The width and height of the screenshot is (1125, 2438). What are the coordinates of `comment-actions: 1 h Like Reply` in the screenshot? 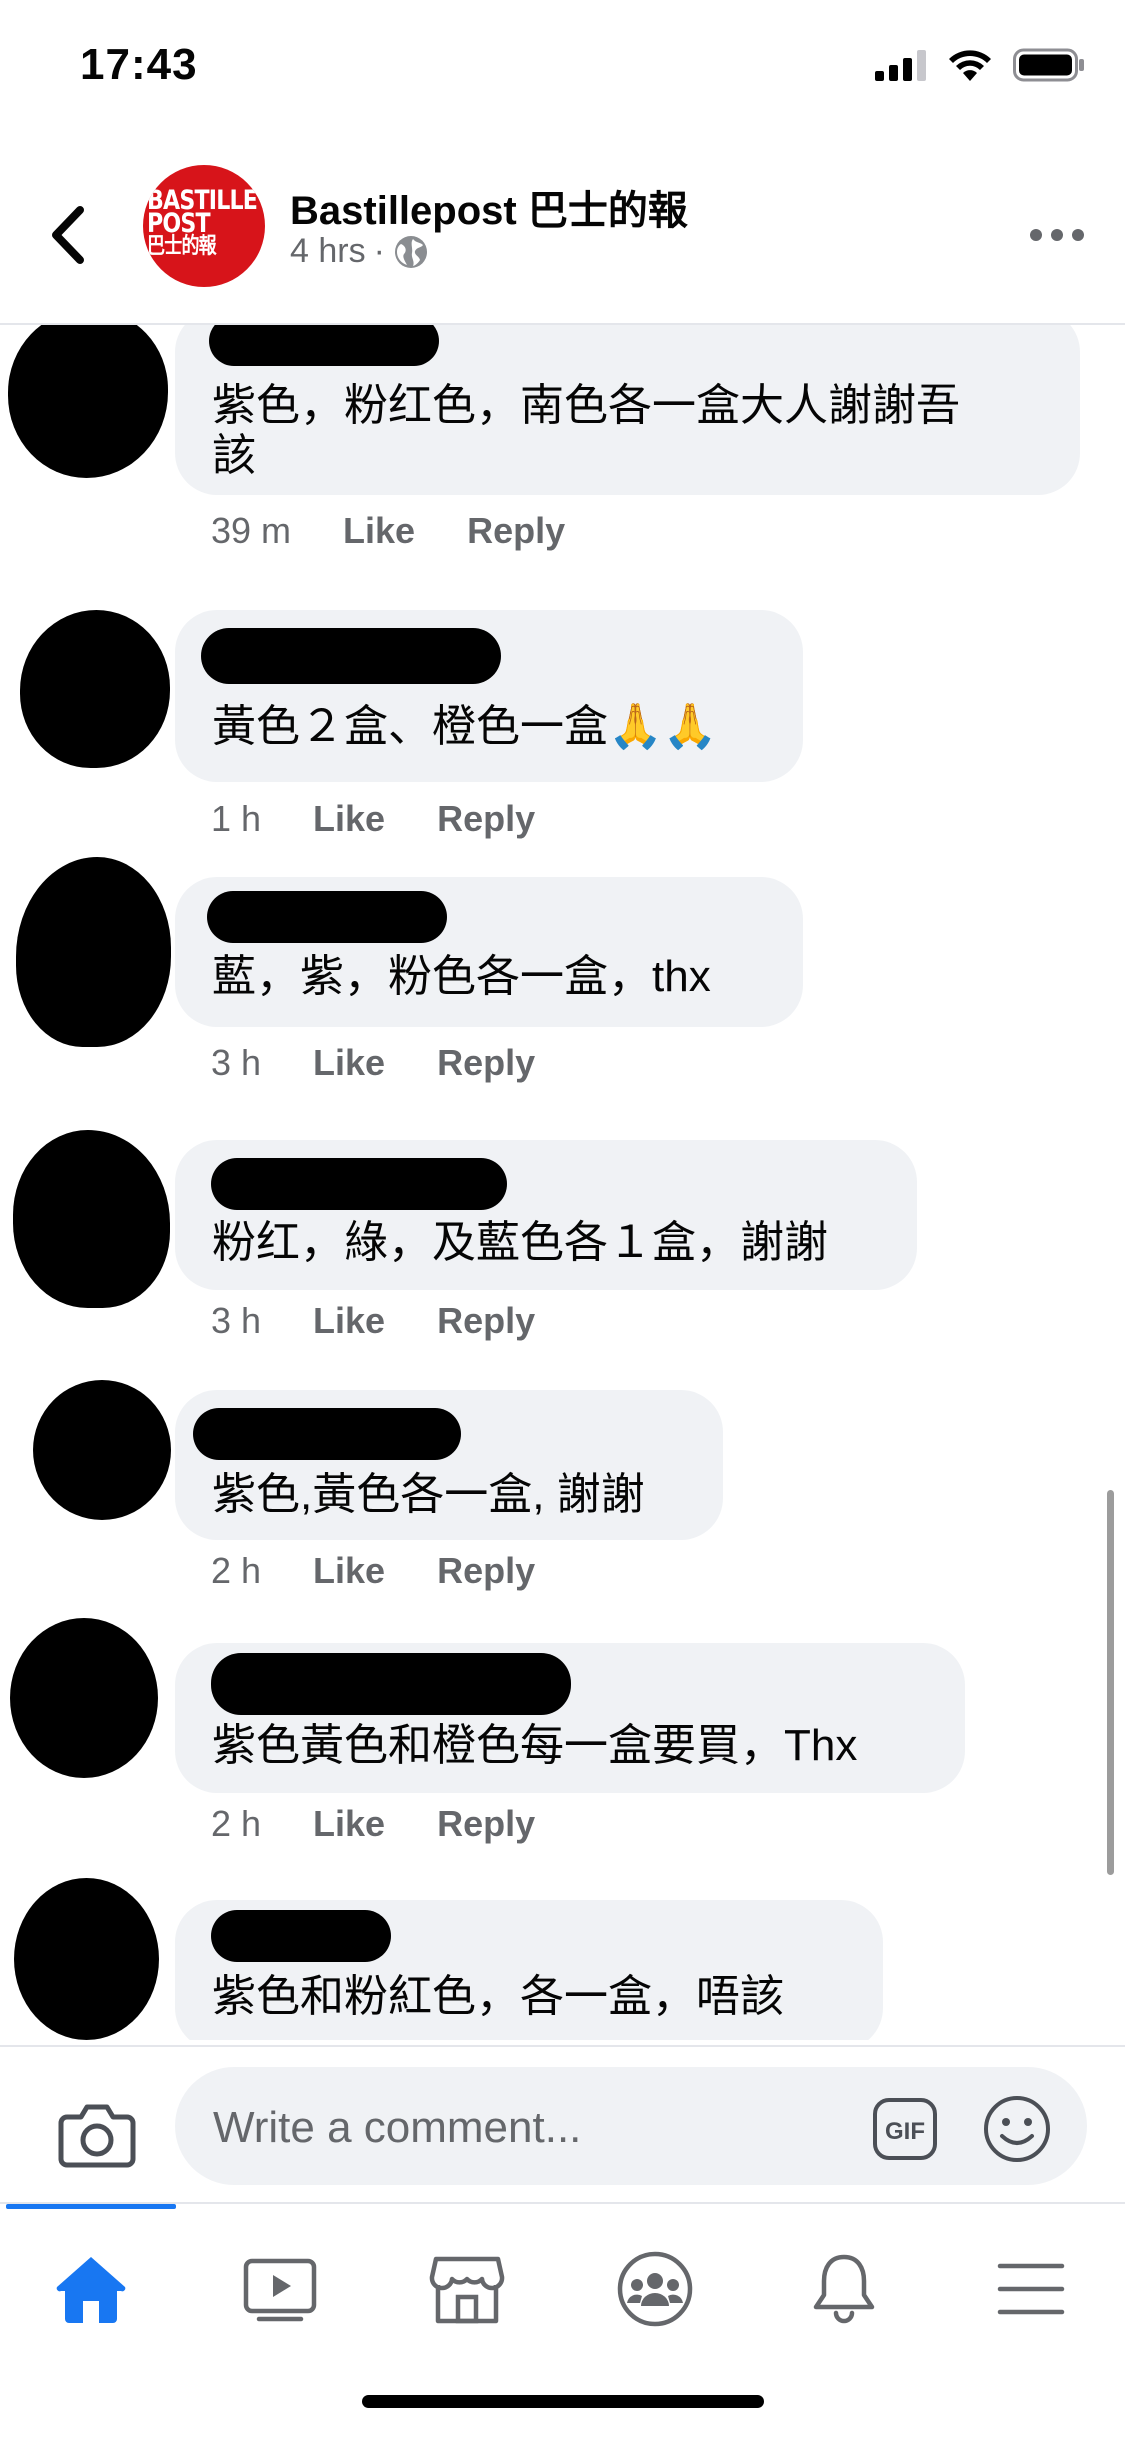 It's located at (373, 819).